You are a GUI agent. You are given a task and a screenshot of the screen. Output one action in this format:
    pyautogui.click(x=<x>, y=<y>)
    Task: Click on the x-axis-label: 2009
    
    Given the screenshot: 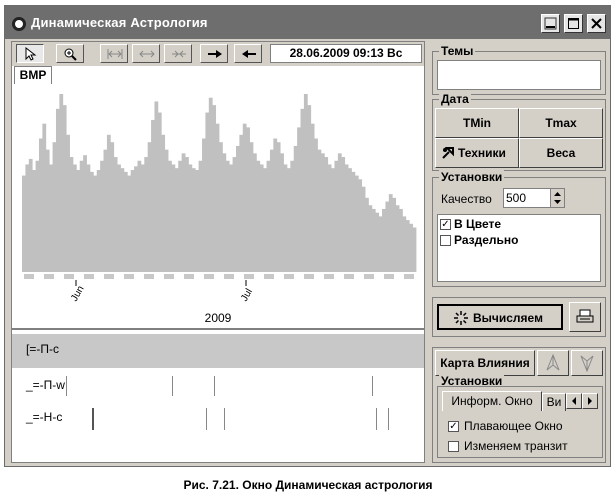 What is the action you would take?
    pyautogui.click(x=218, y=318)
    